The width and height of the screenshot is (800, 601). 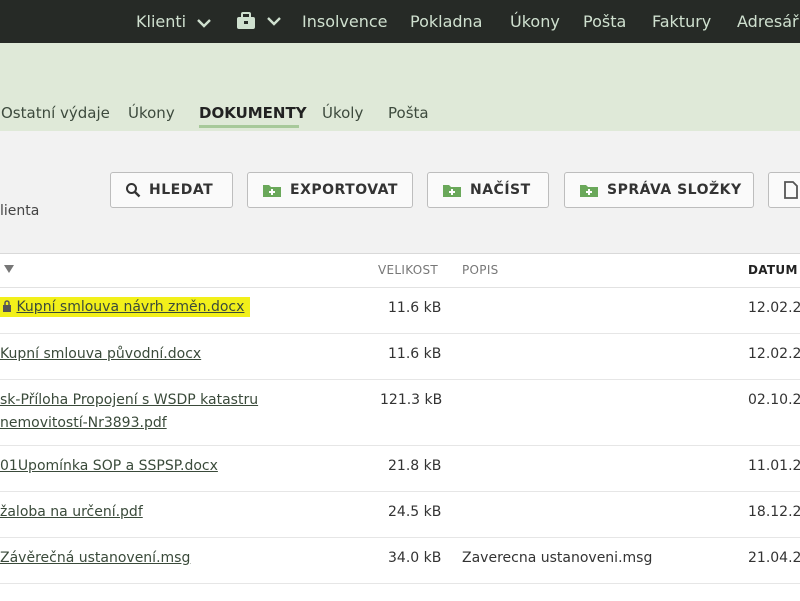 What do you see at coordinates (774, 466) in the screenshot?
I see `file-date: 11.01.2` at bounding box center [774, 466].